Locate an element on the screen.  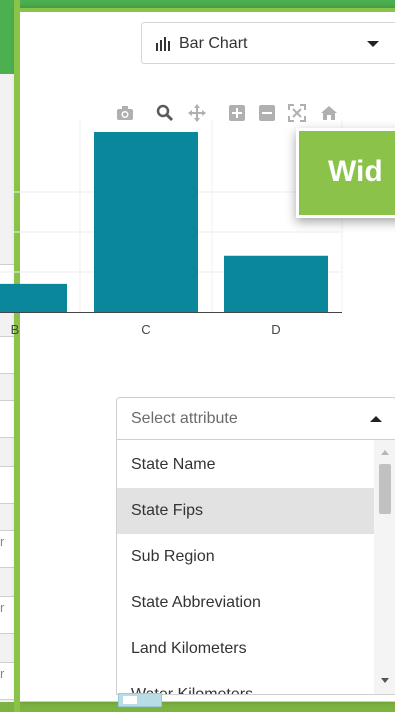
scrollbar-thumb is located at coordinates (385, 489).